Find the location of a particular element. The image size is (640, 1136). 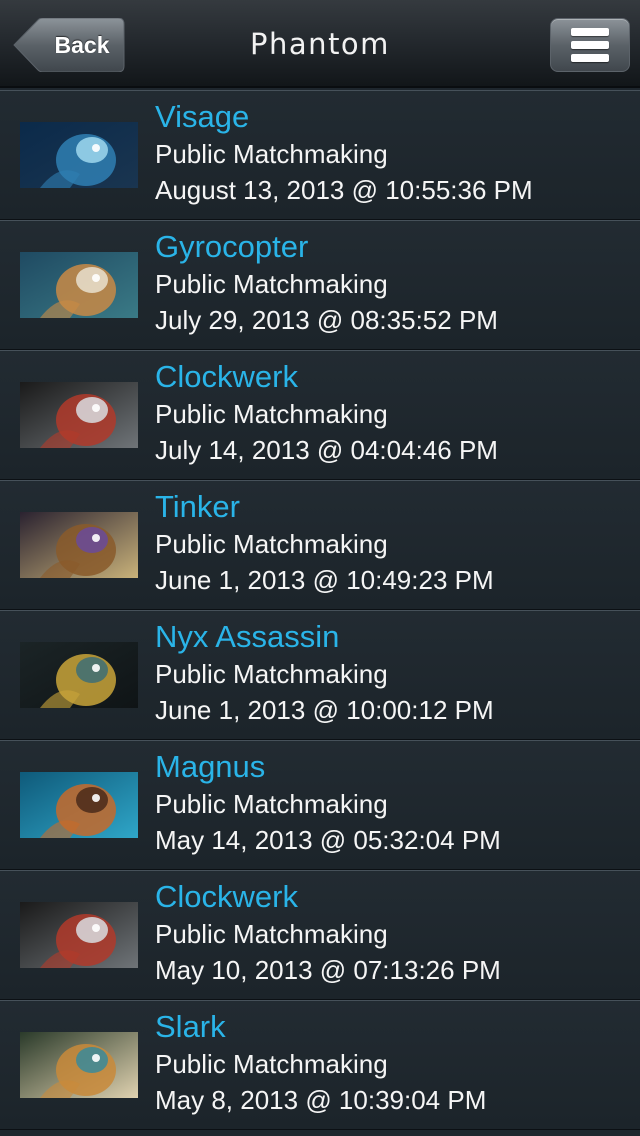

hero-name: Slark is located at coordinates (190, 1026).